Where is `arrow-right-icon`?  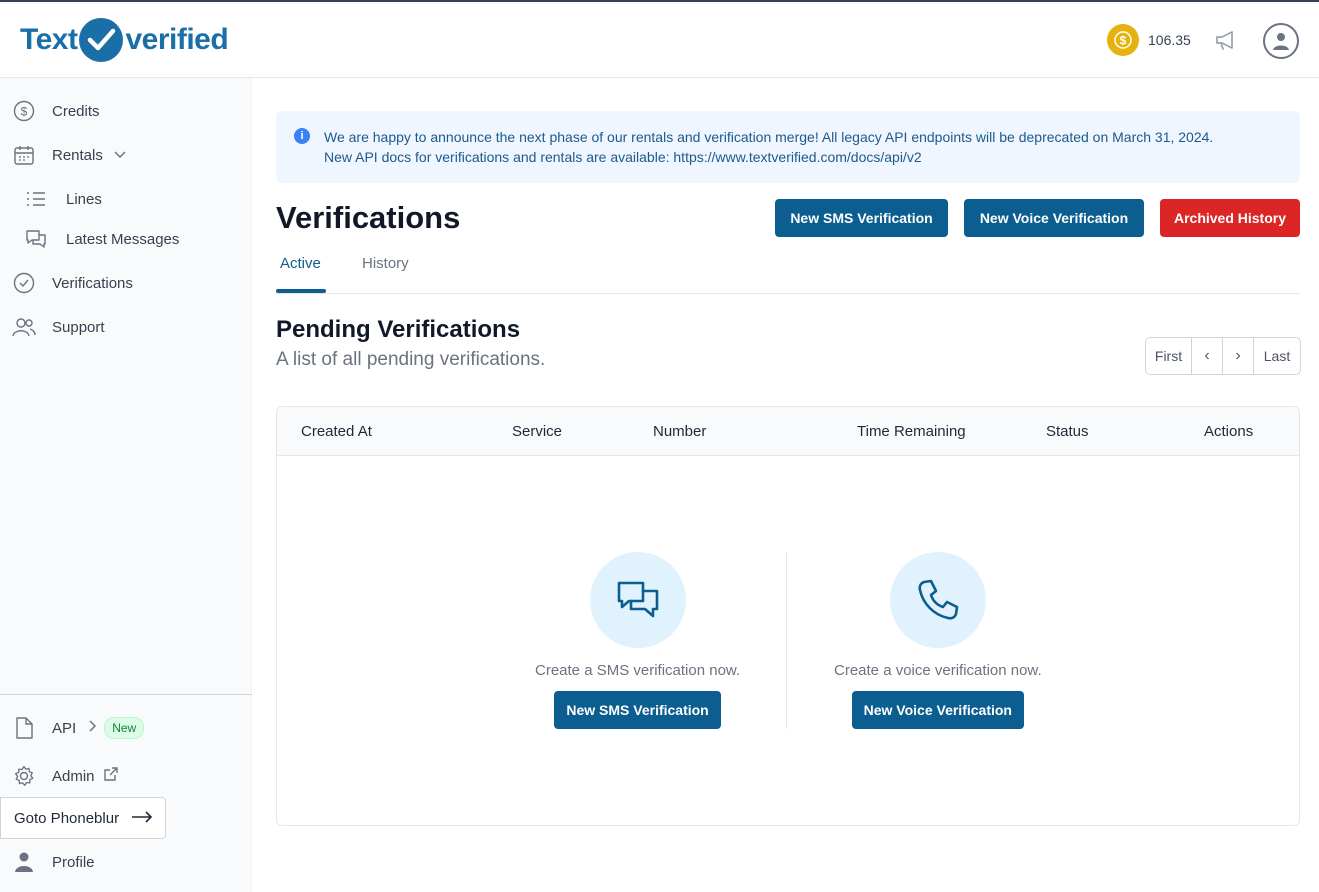
arrow-right-icon is located at coordinates (142, 818).